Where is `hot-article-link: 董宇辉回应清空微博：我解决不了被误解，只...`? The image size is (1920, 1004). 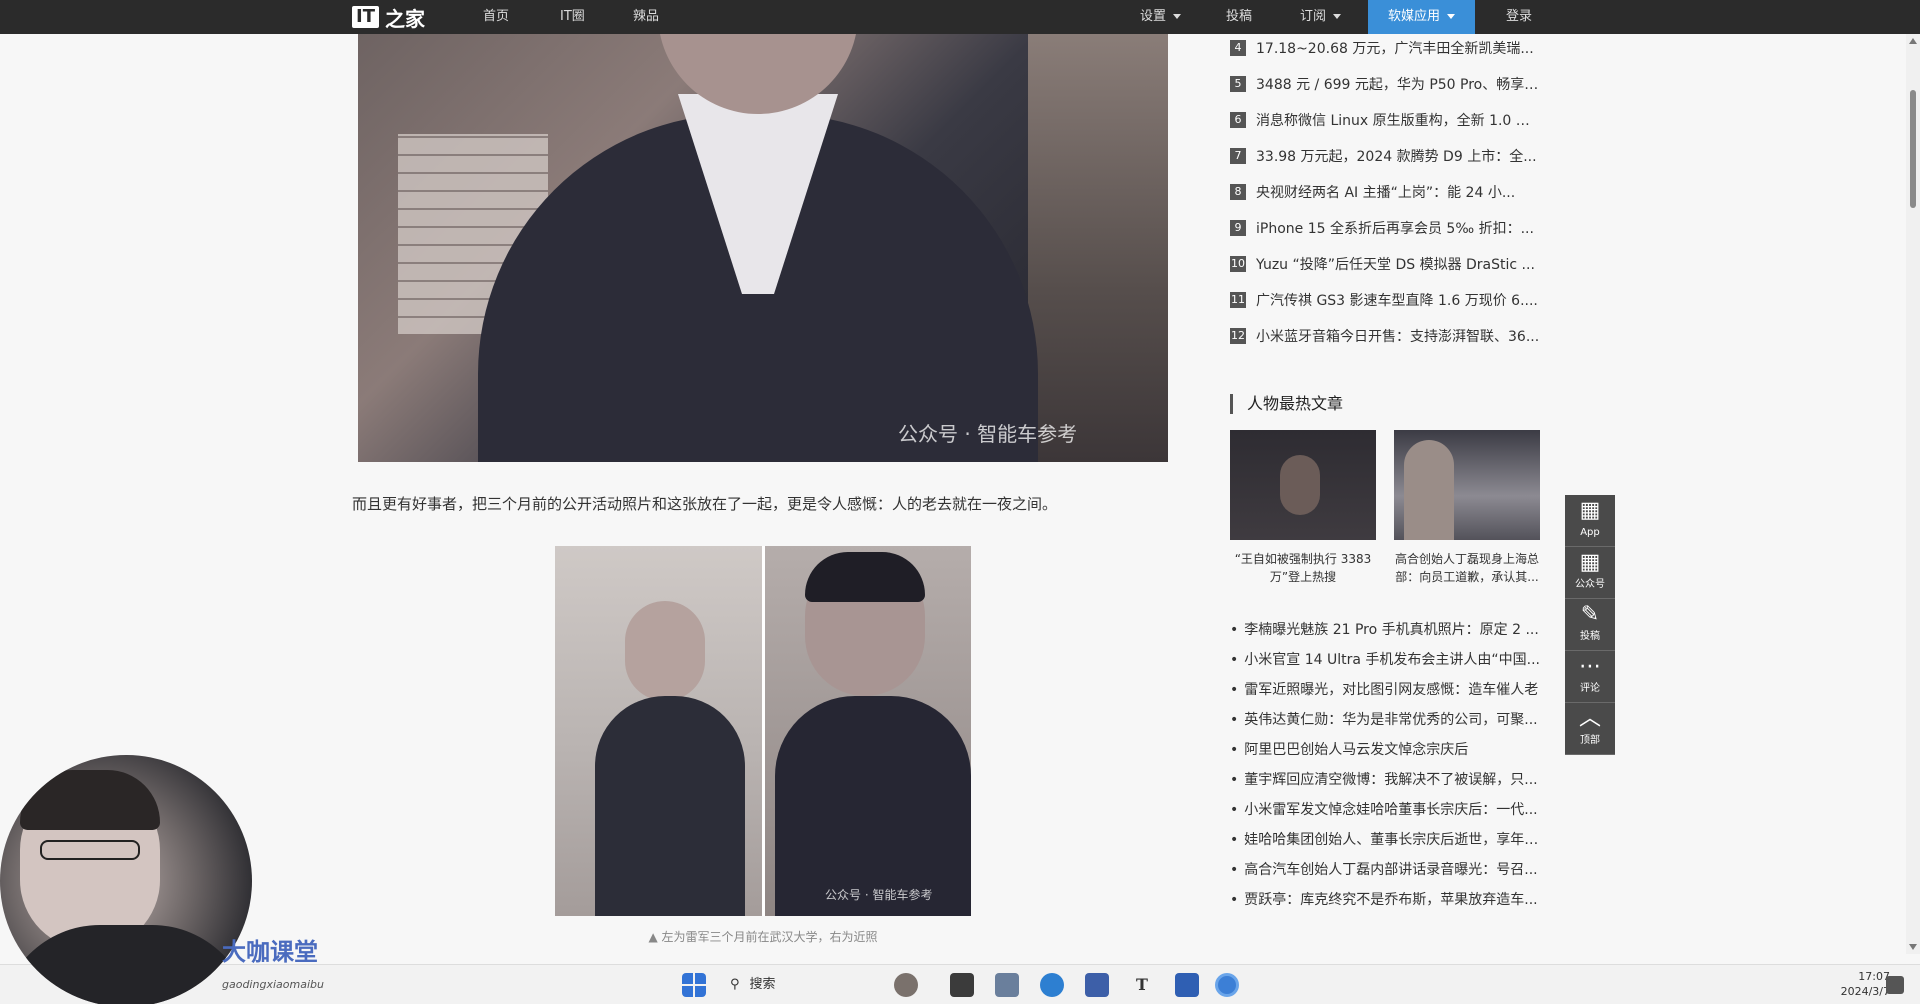
hot-article-link: 董宇辉回应清空微博：我解决不了被误解，只... is located at coordinates (1385, 780).